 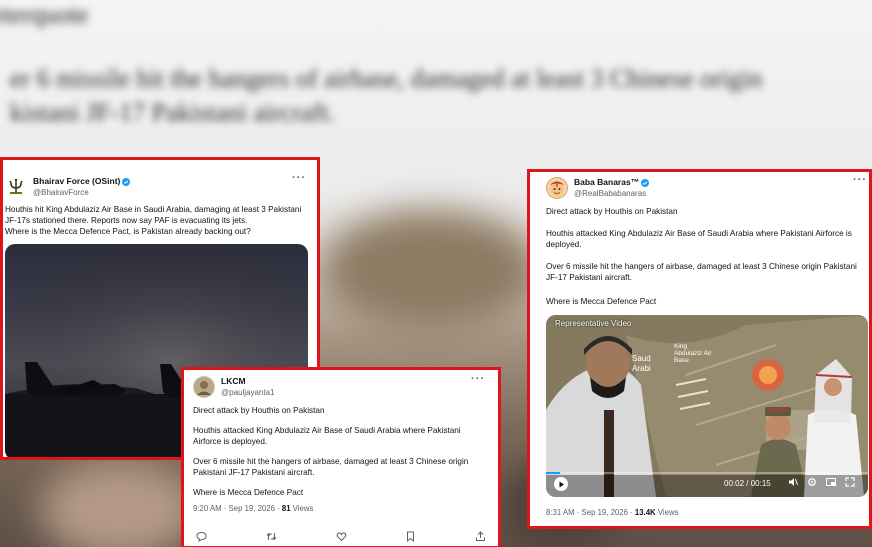 I want to click on map-label: Arabi, so click(x=641, y=368).